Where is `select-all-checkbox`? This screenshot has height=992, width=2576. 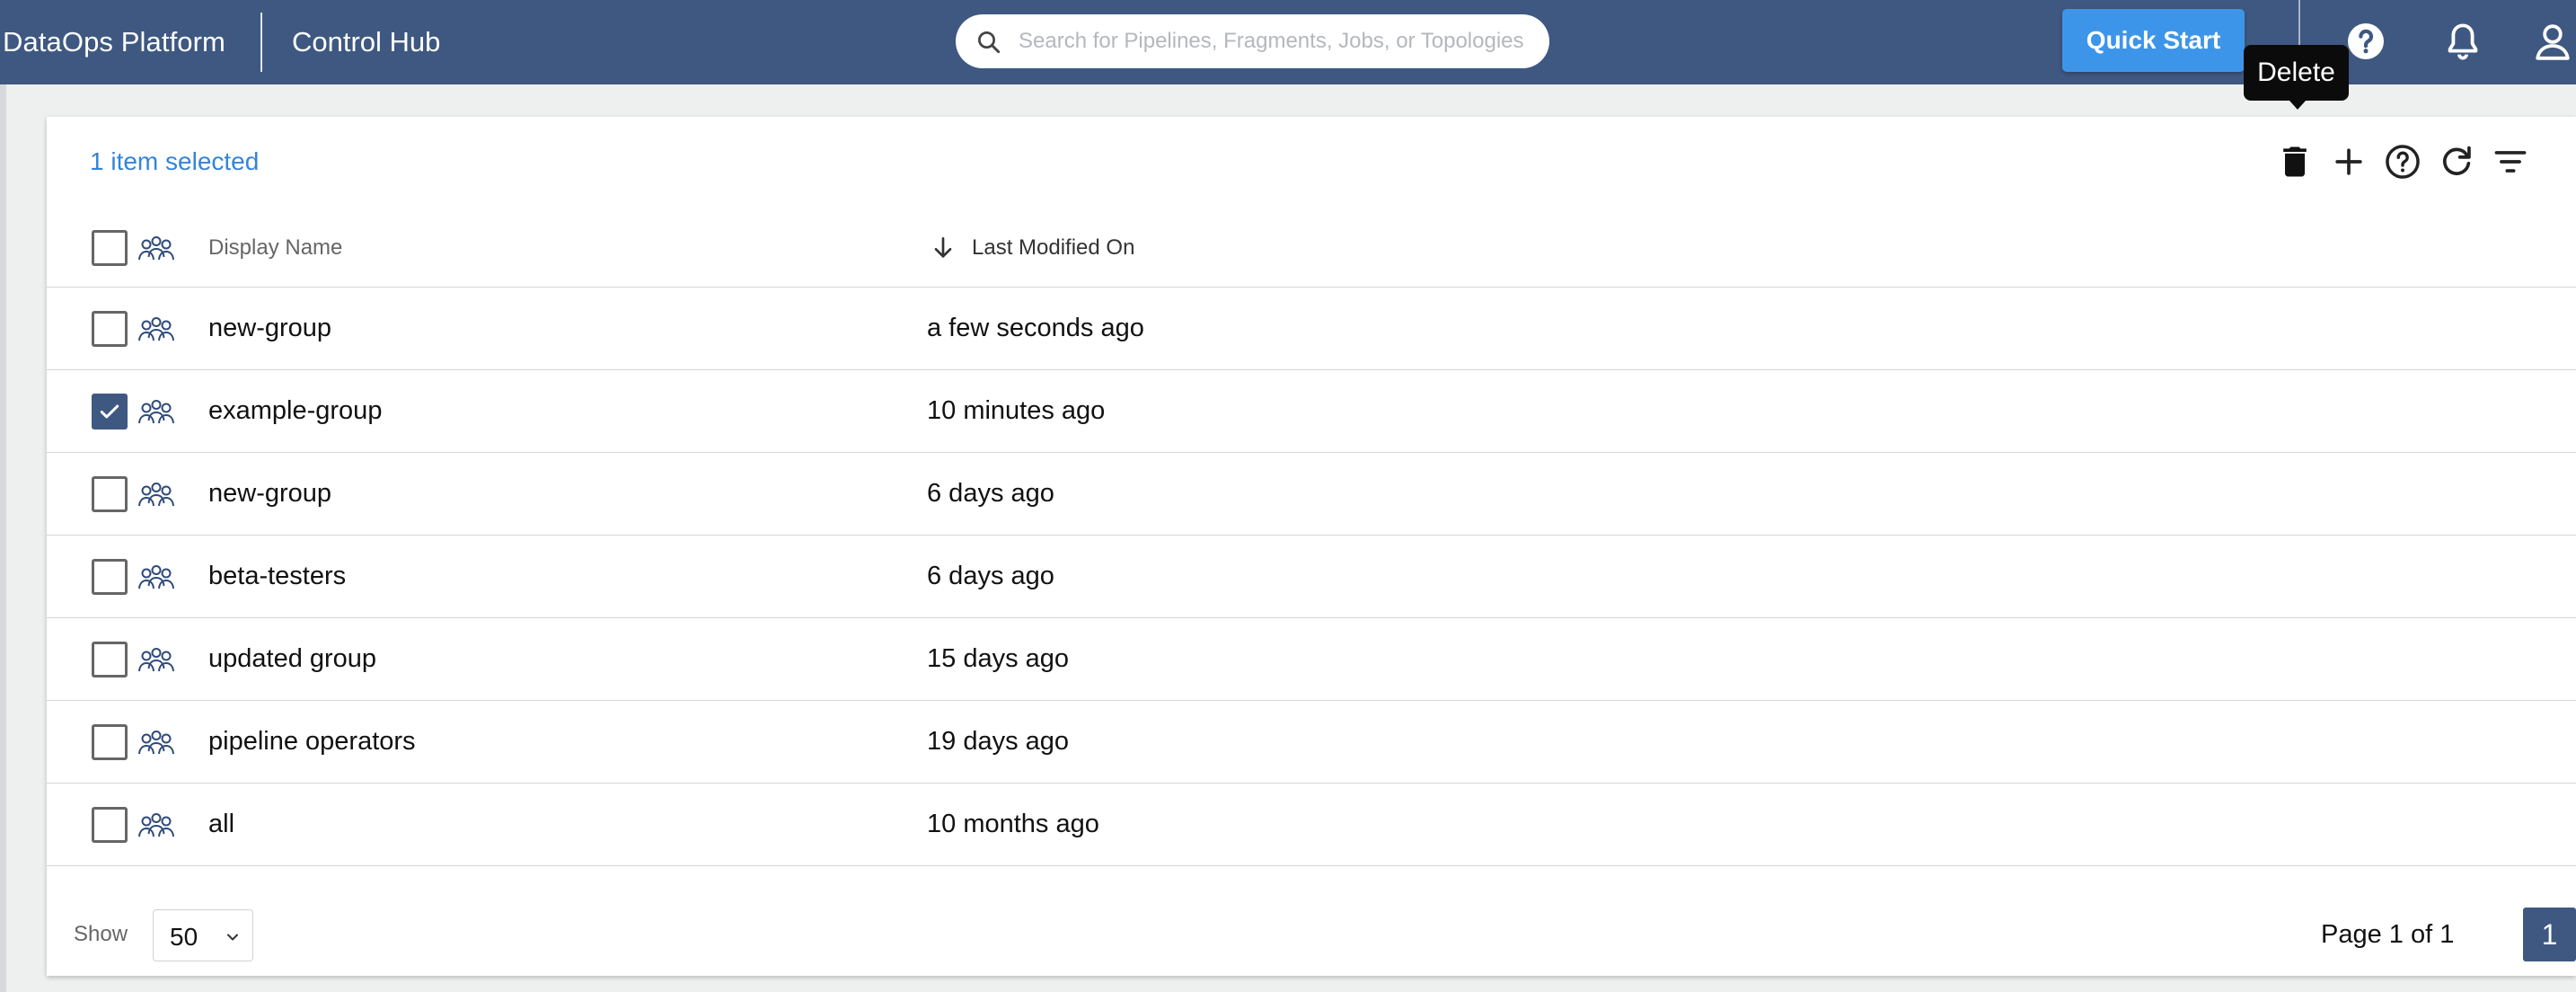 select-all-checkbox is located at coordinates (110, 248).